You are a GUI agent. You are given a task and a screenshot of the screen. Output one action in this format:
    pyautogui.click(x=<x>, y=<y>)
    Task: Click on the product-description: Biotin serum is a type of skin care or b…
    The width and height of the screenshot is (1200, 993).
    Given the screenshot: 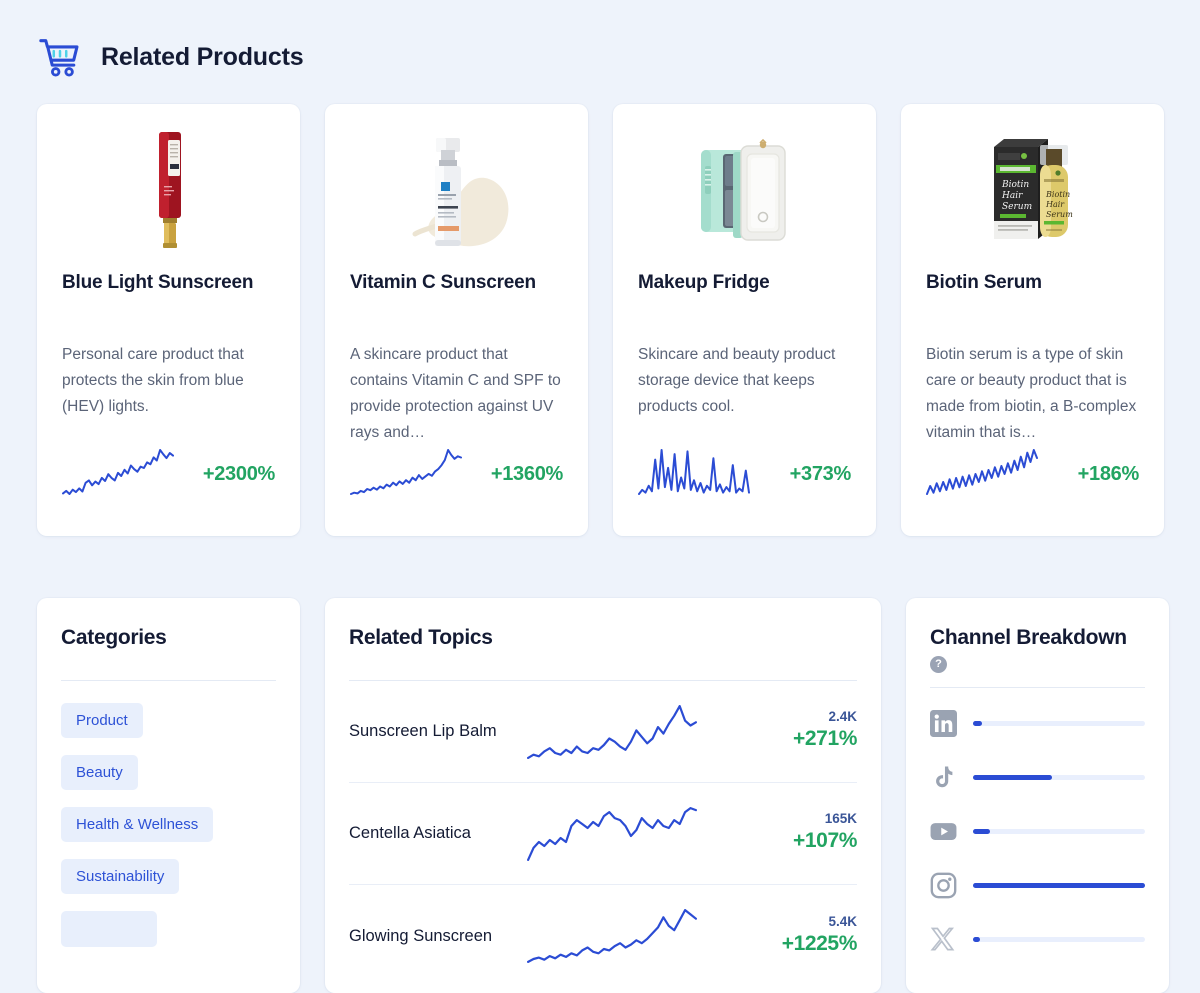 What is the action you would take?
    pyautogui.click(x=1031, y=394)
    